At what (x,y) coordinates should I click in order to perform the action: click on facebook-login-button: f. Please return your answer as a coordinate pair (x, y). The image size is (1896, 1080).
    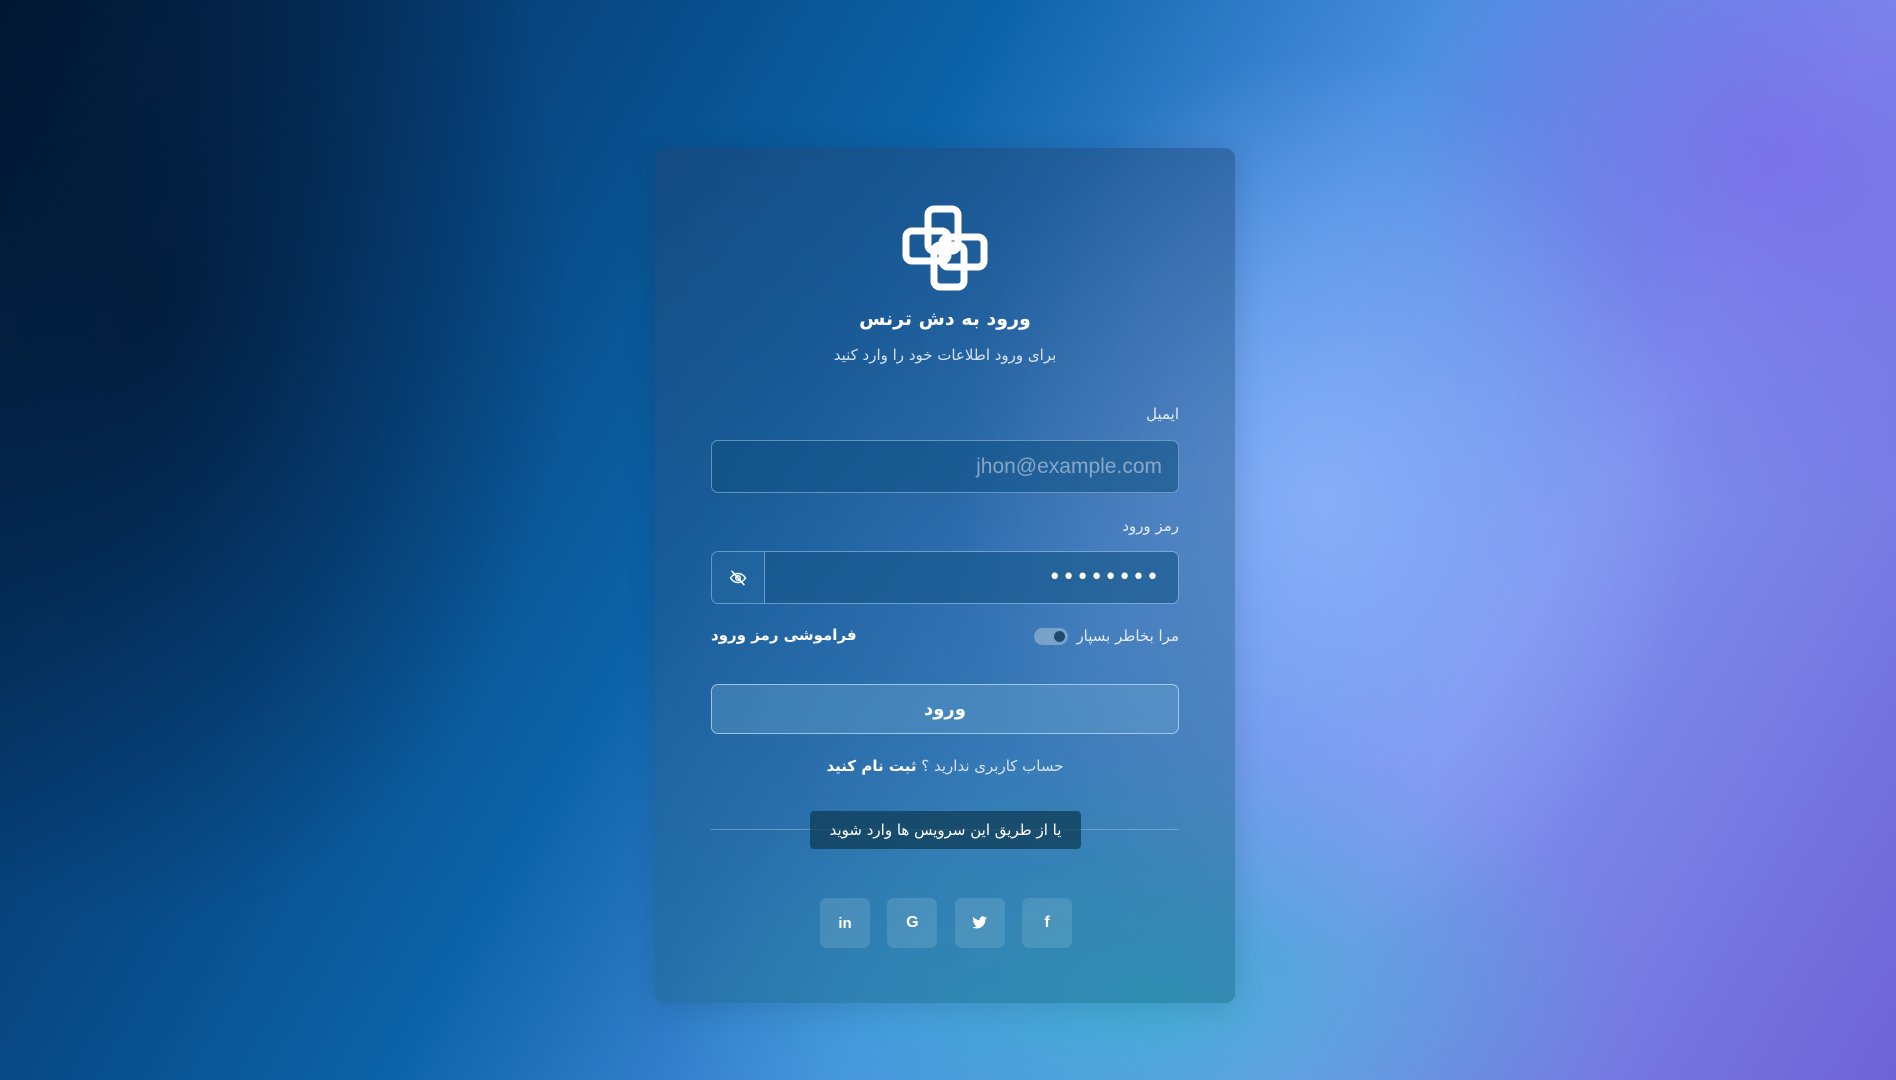
    Looking at the image, I should click on (1046, 923).